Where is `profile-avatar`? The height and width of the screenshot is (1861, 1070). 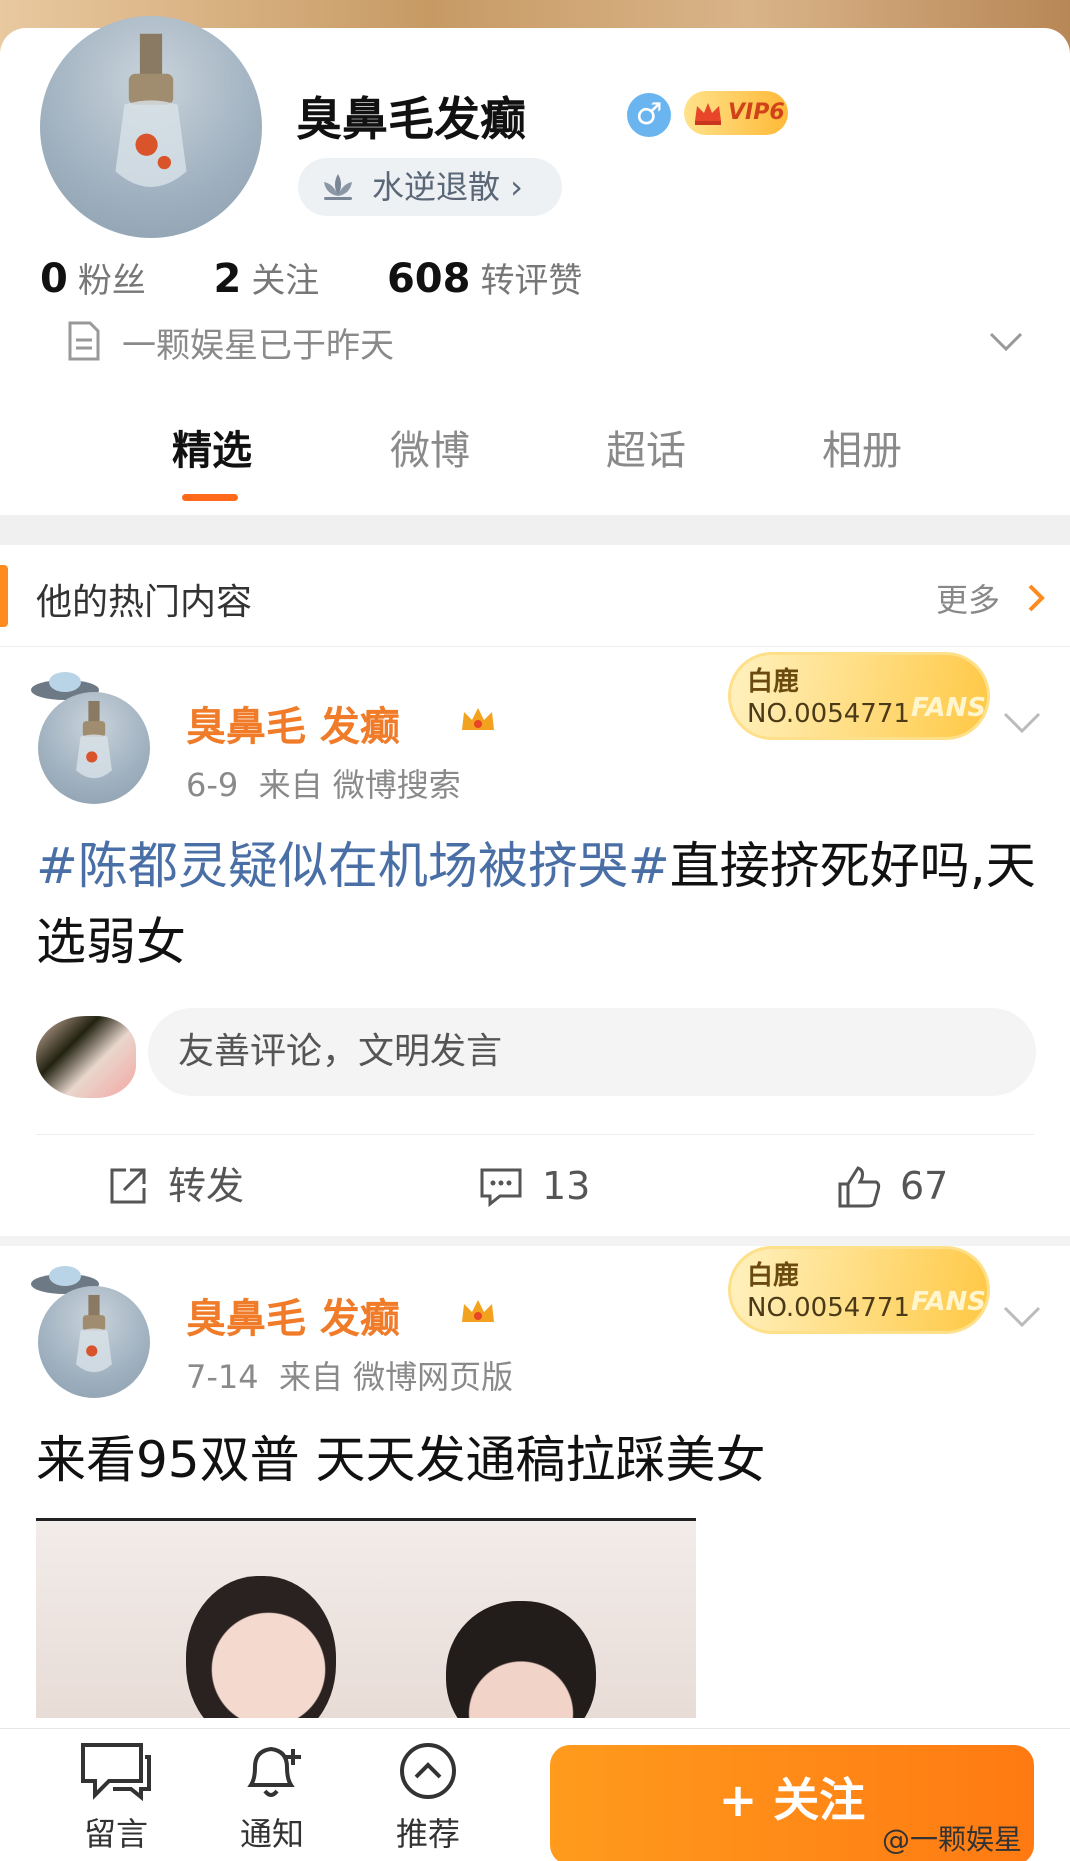
profile-avatar is located at coordinates (151, 127).